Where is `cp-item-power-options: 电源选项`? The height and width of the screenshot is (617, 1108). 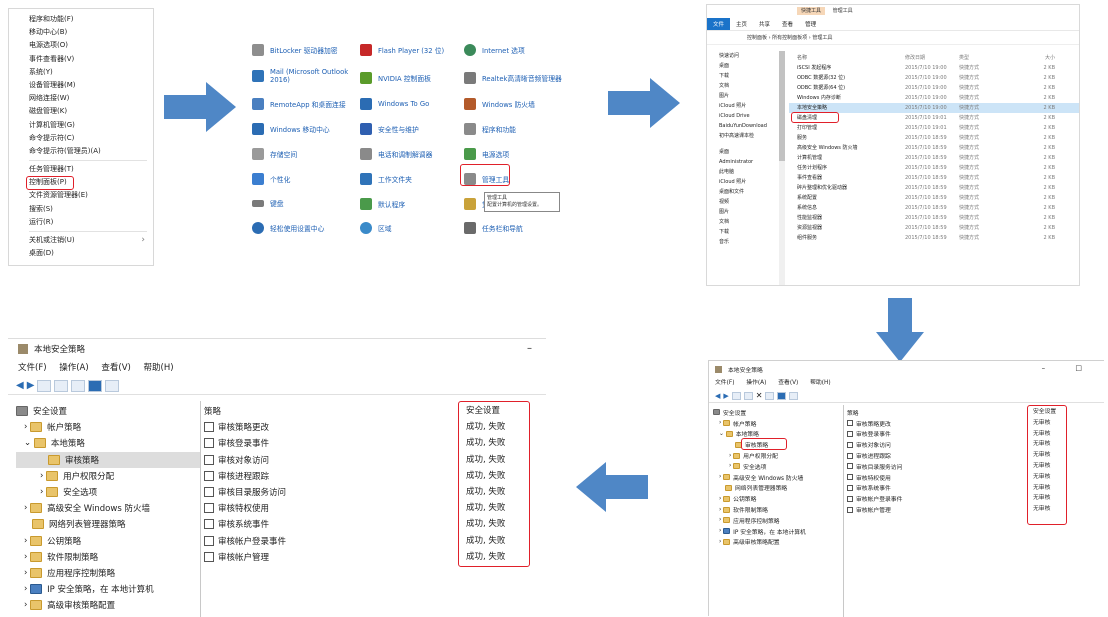 cp-item-power-options: 电源选项 is located at coordinates (486, 154).